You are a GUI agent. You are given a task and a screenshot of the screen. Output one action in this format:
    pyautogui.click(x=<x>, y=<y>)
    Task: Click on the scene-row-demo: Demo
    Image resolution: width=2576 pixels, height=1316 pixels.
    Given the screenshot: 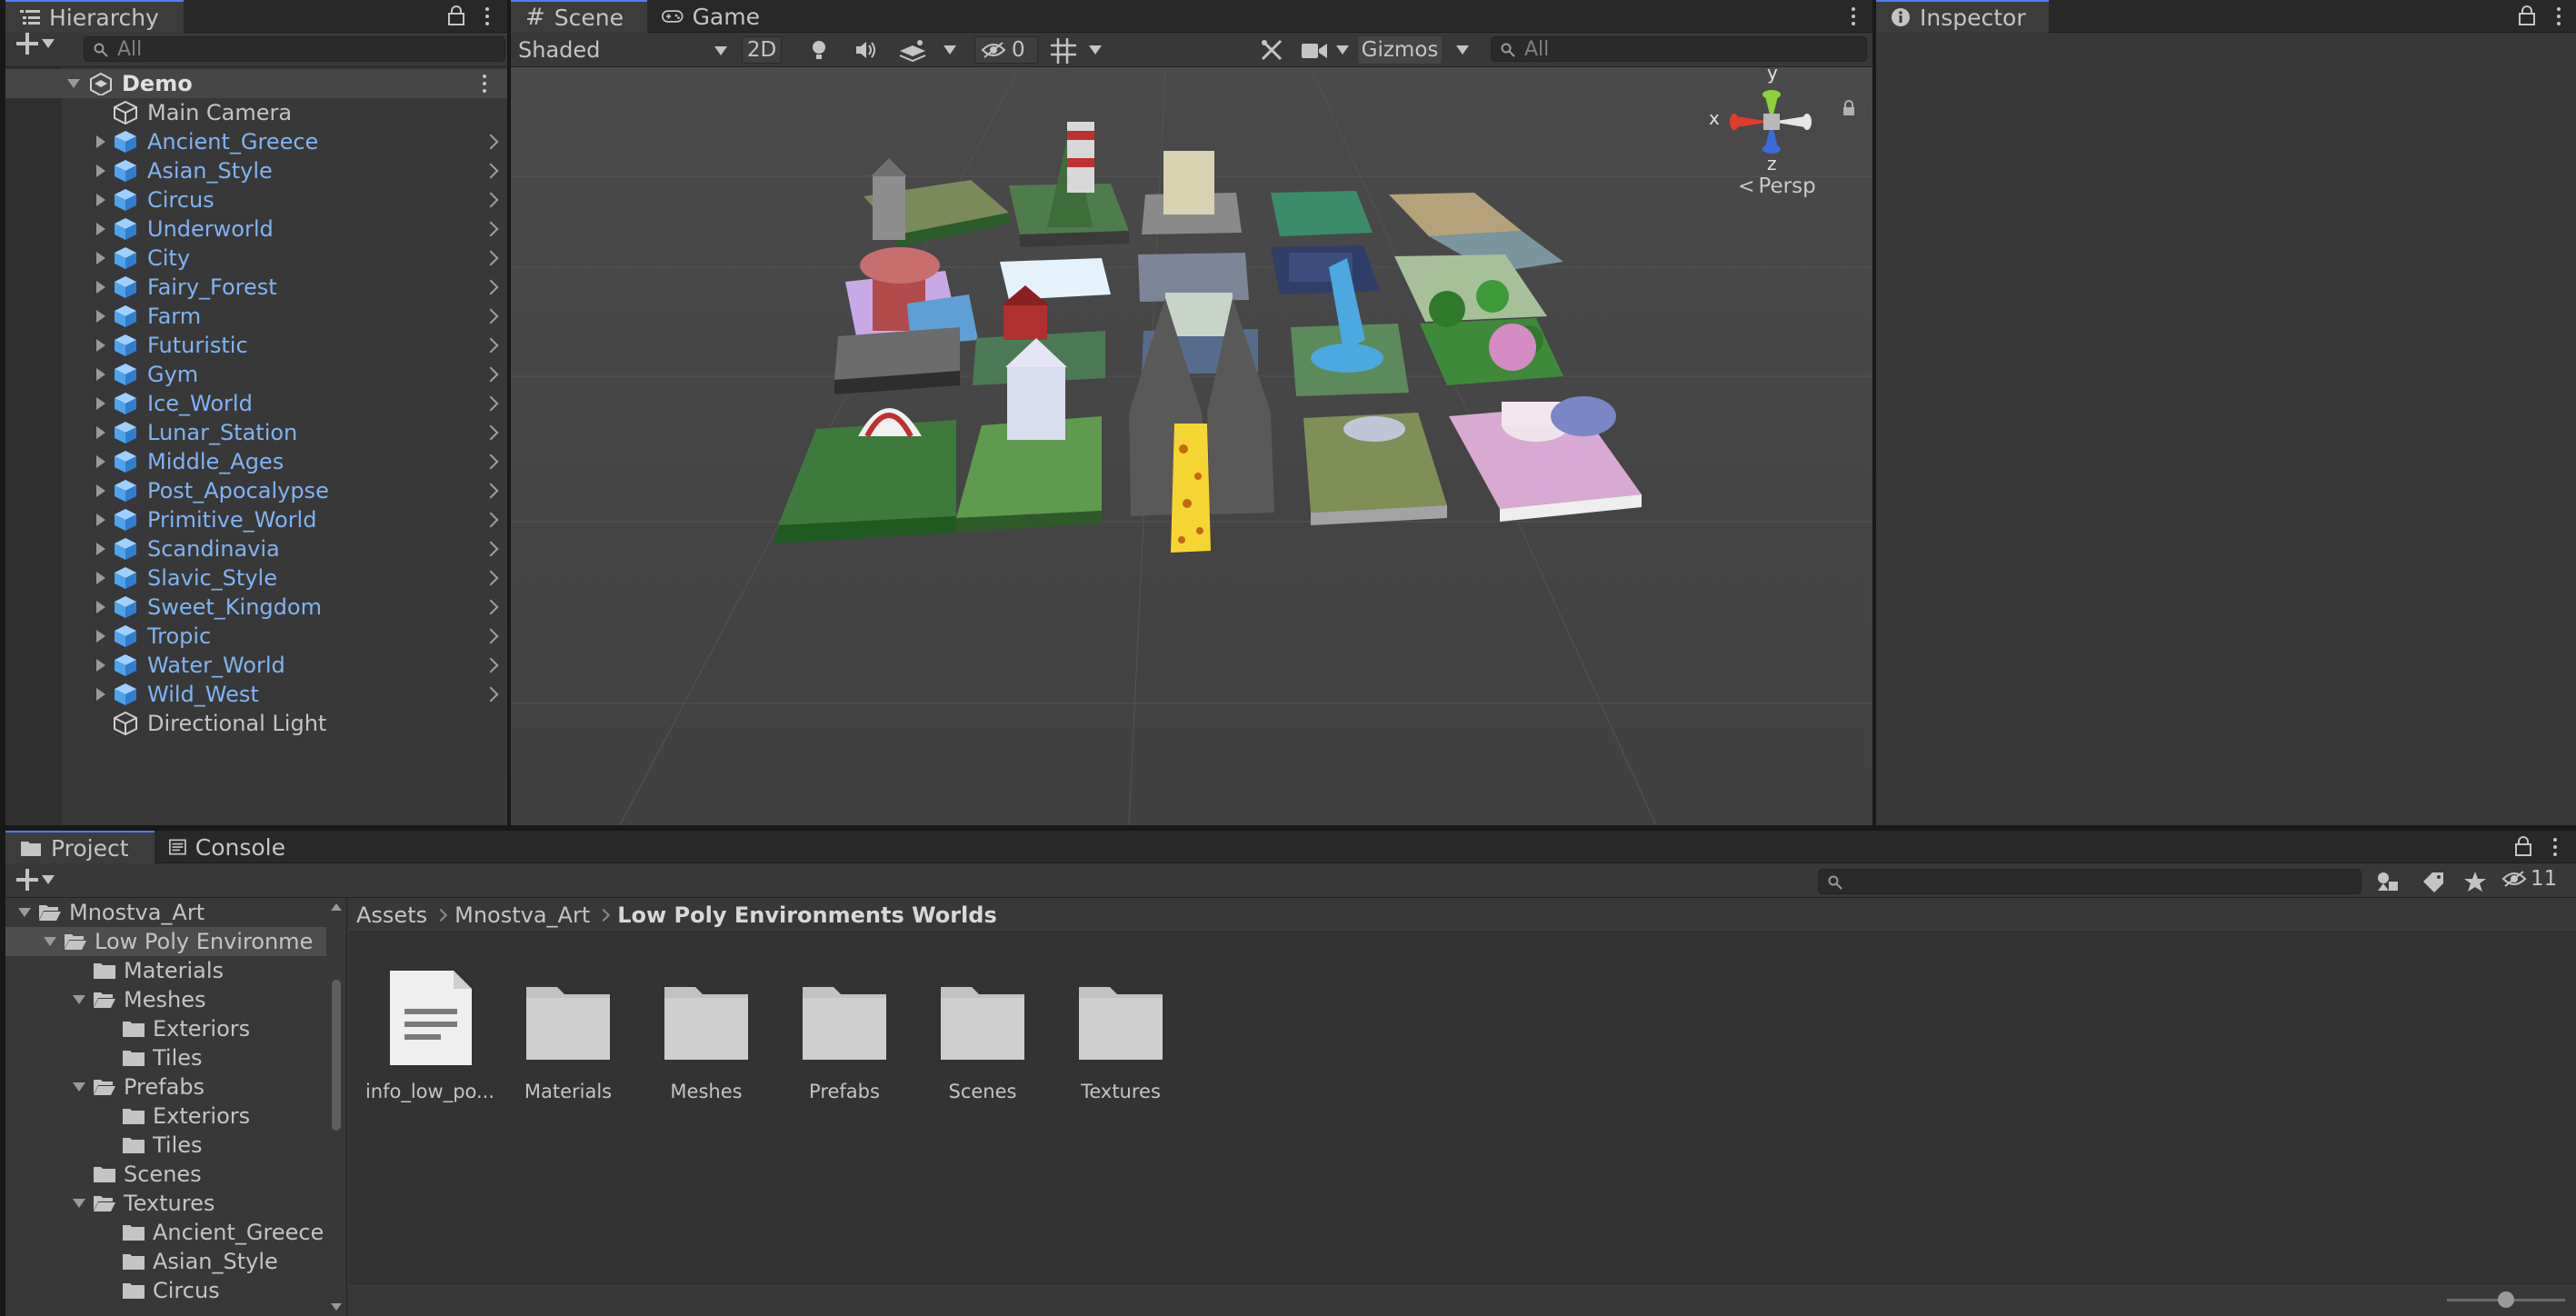 What is the action you would take?
    pyautogui.click(x=256, y=83)
    